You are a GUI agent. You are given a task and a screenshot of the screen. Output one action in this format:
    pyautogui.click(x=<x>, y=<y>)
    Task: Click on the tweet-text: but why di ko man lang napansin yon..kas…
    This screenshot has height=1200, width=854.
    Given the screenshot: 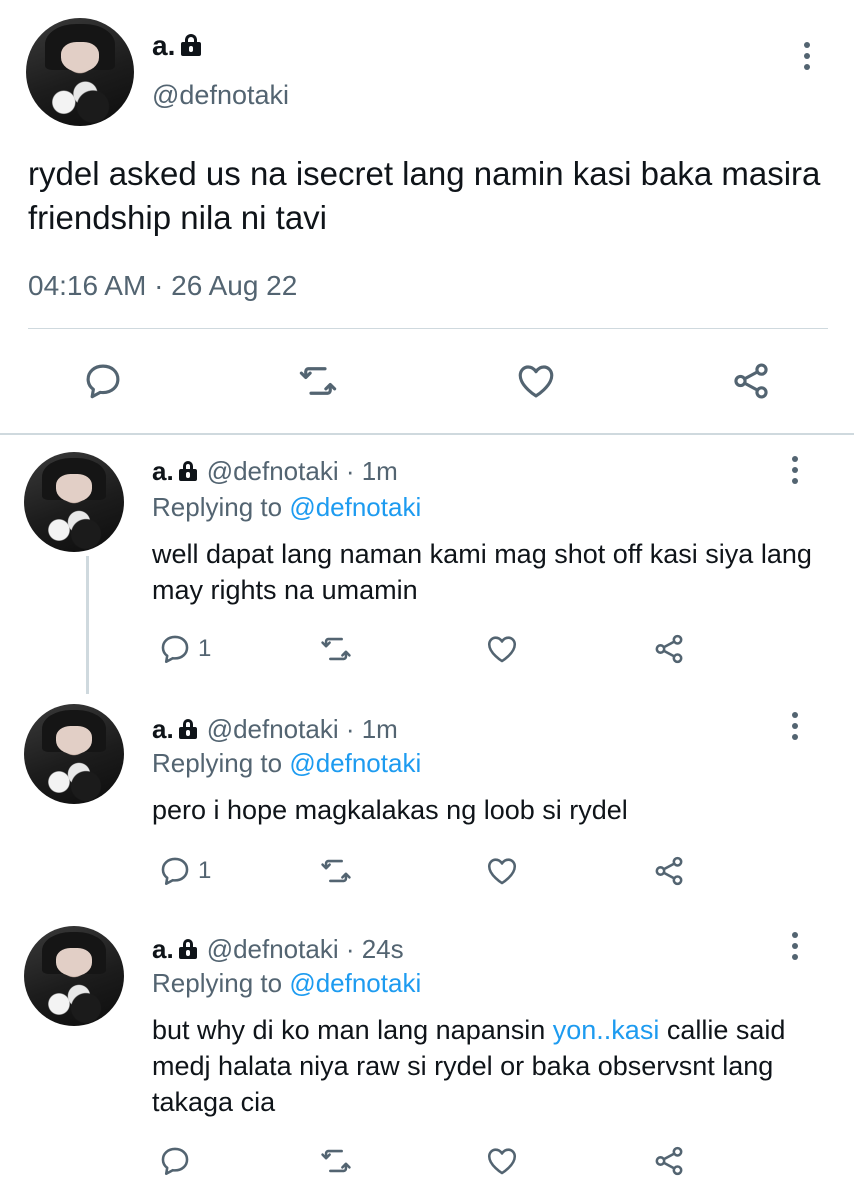 What is the action you would take?
    pyautogui.click(x=469, y=1066)
    